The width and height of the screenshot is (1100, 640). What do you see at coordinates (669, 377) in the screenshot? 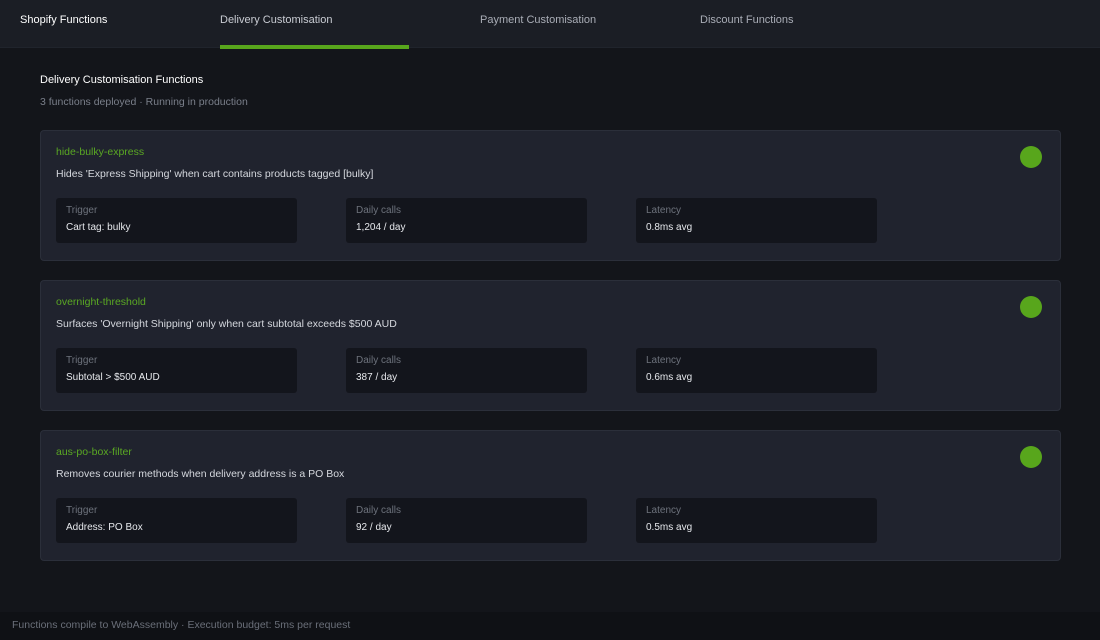
I see `metric-value: 0.6ms avg` at bounding box center [669, 377].